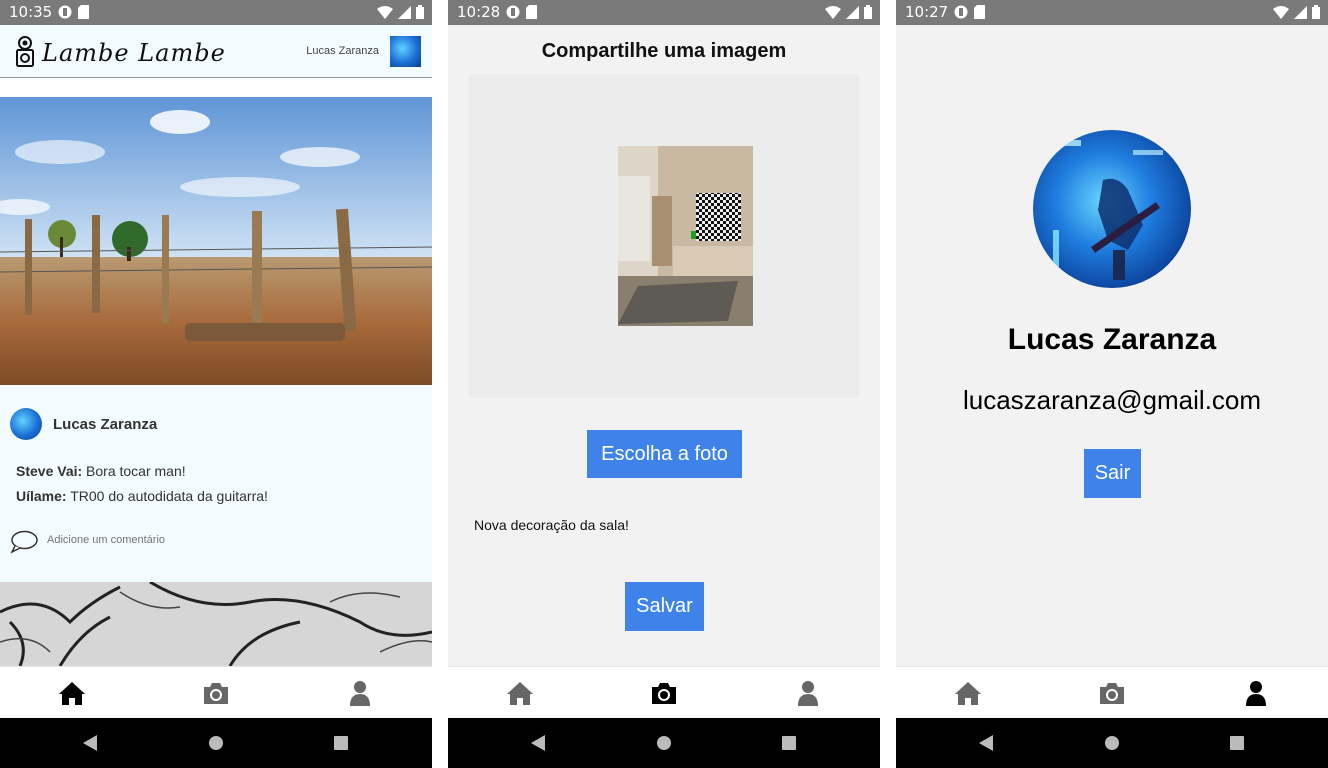  Describe the element at coordinates (216, 12) in the screenshot. I see `status-bar: 10:35` at that location.